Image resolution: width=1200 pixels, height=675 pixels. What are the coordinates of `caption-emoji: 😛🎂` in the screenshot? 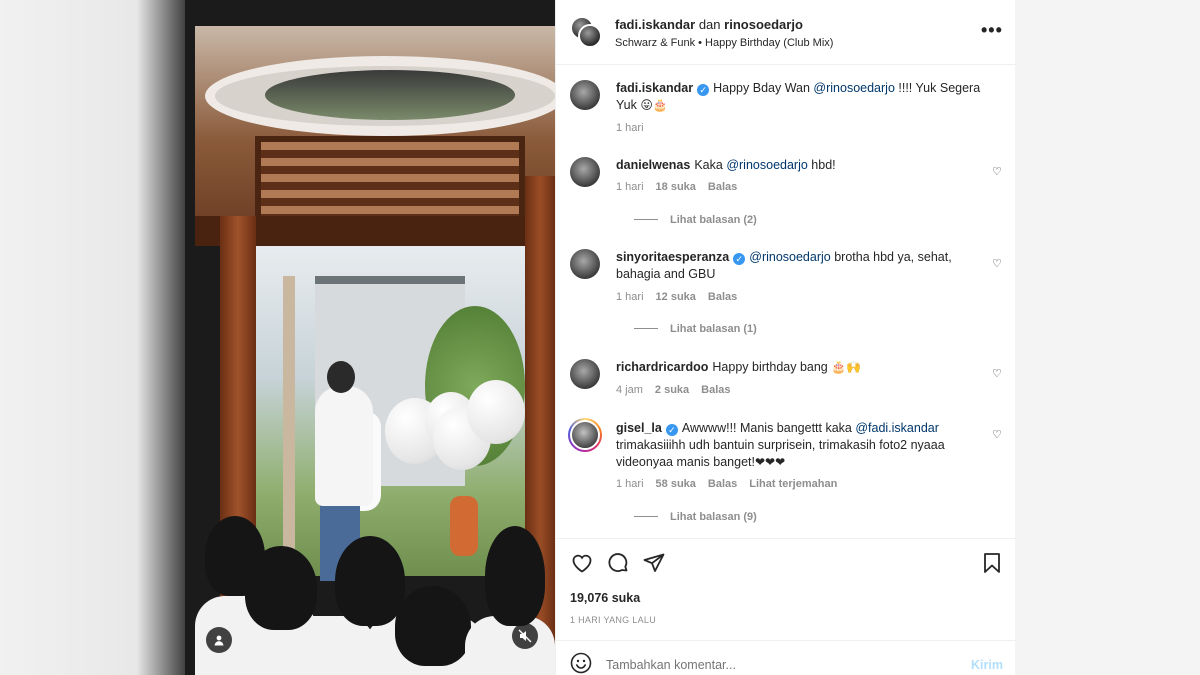 It's located at (654, 105).